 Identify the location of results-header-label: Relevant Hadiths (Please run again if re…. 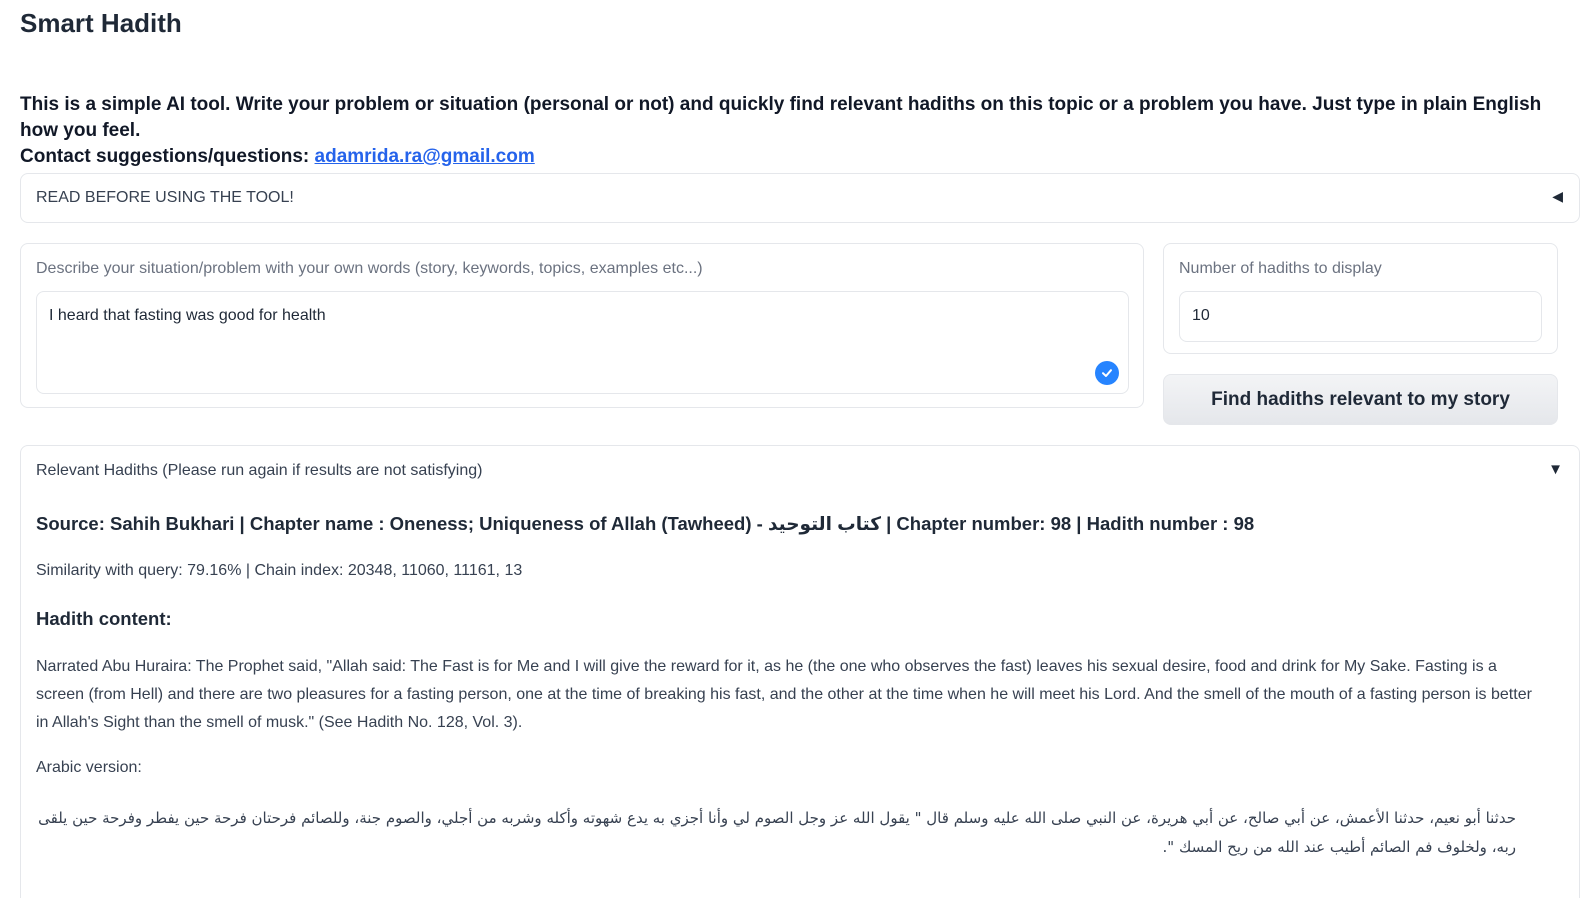
(259, 471).